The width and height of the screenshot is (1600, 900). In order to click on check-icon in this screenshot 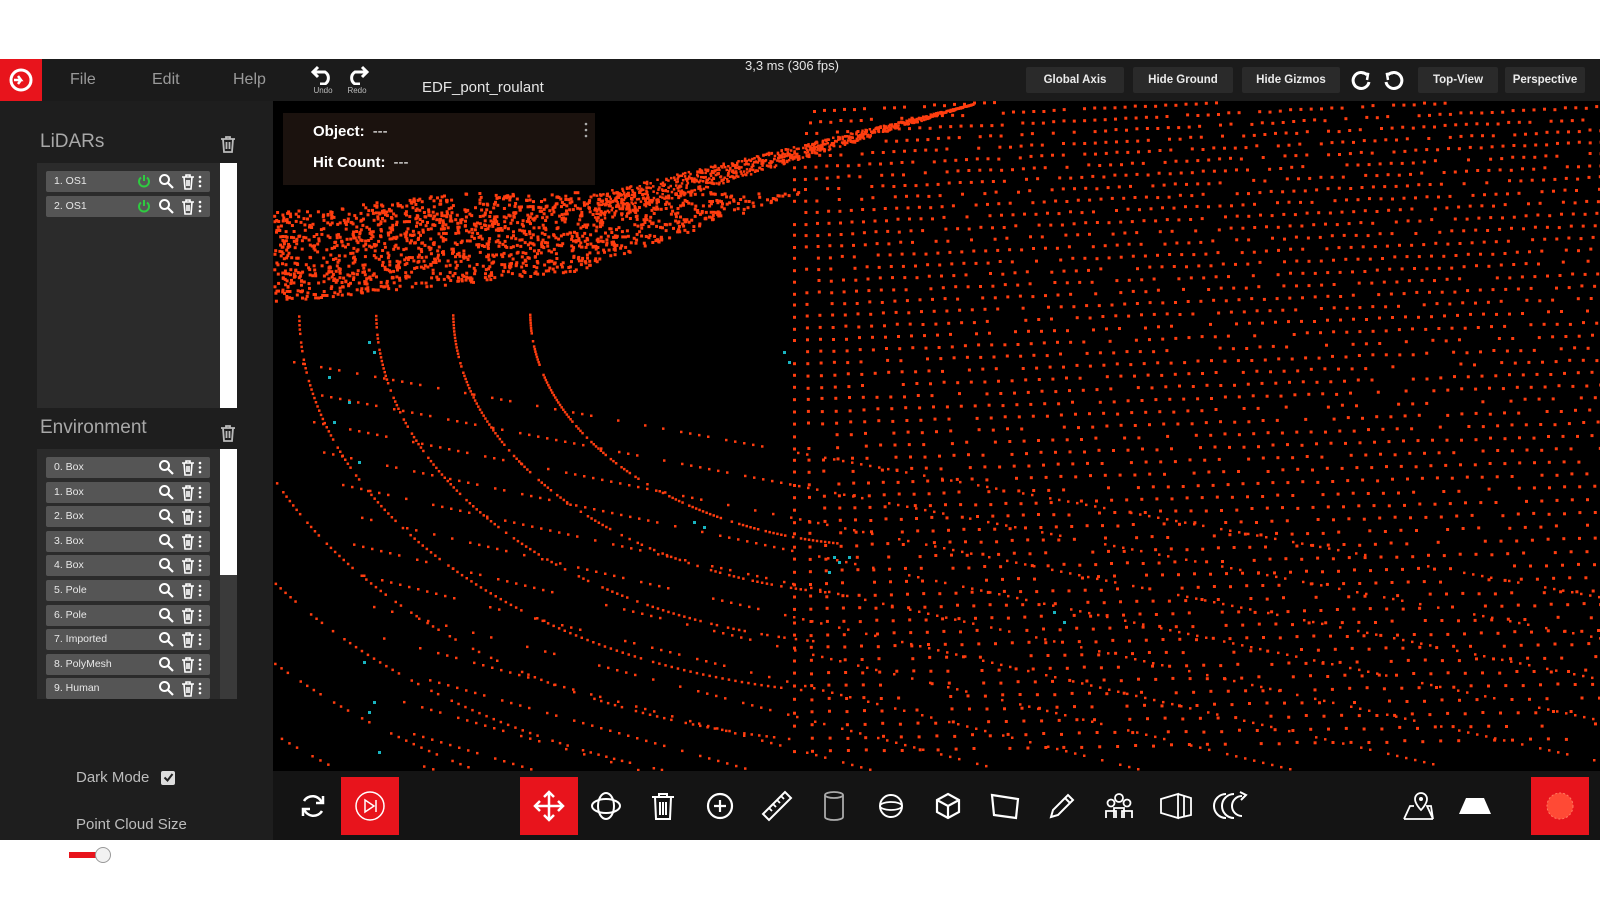, I will do `click(168, 778)`.